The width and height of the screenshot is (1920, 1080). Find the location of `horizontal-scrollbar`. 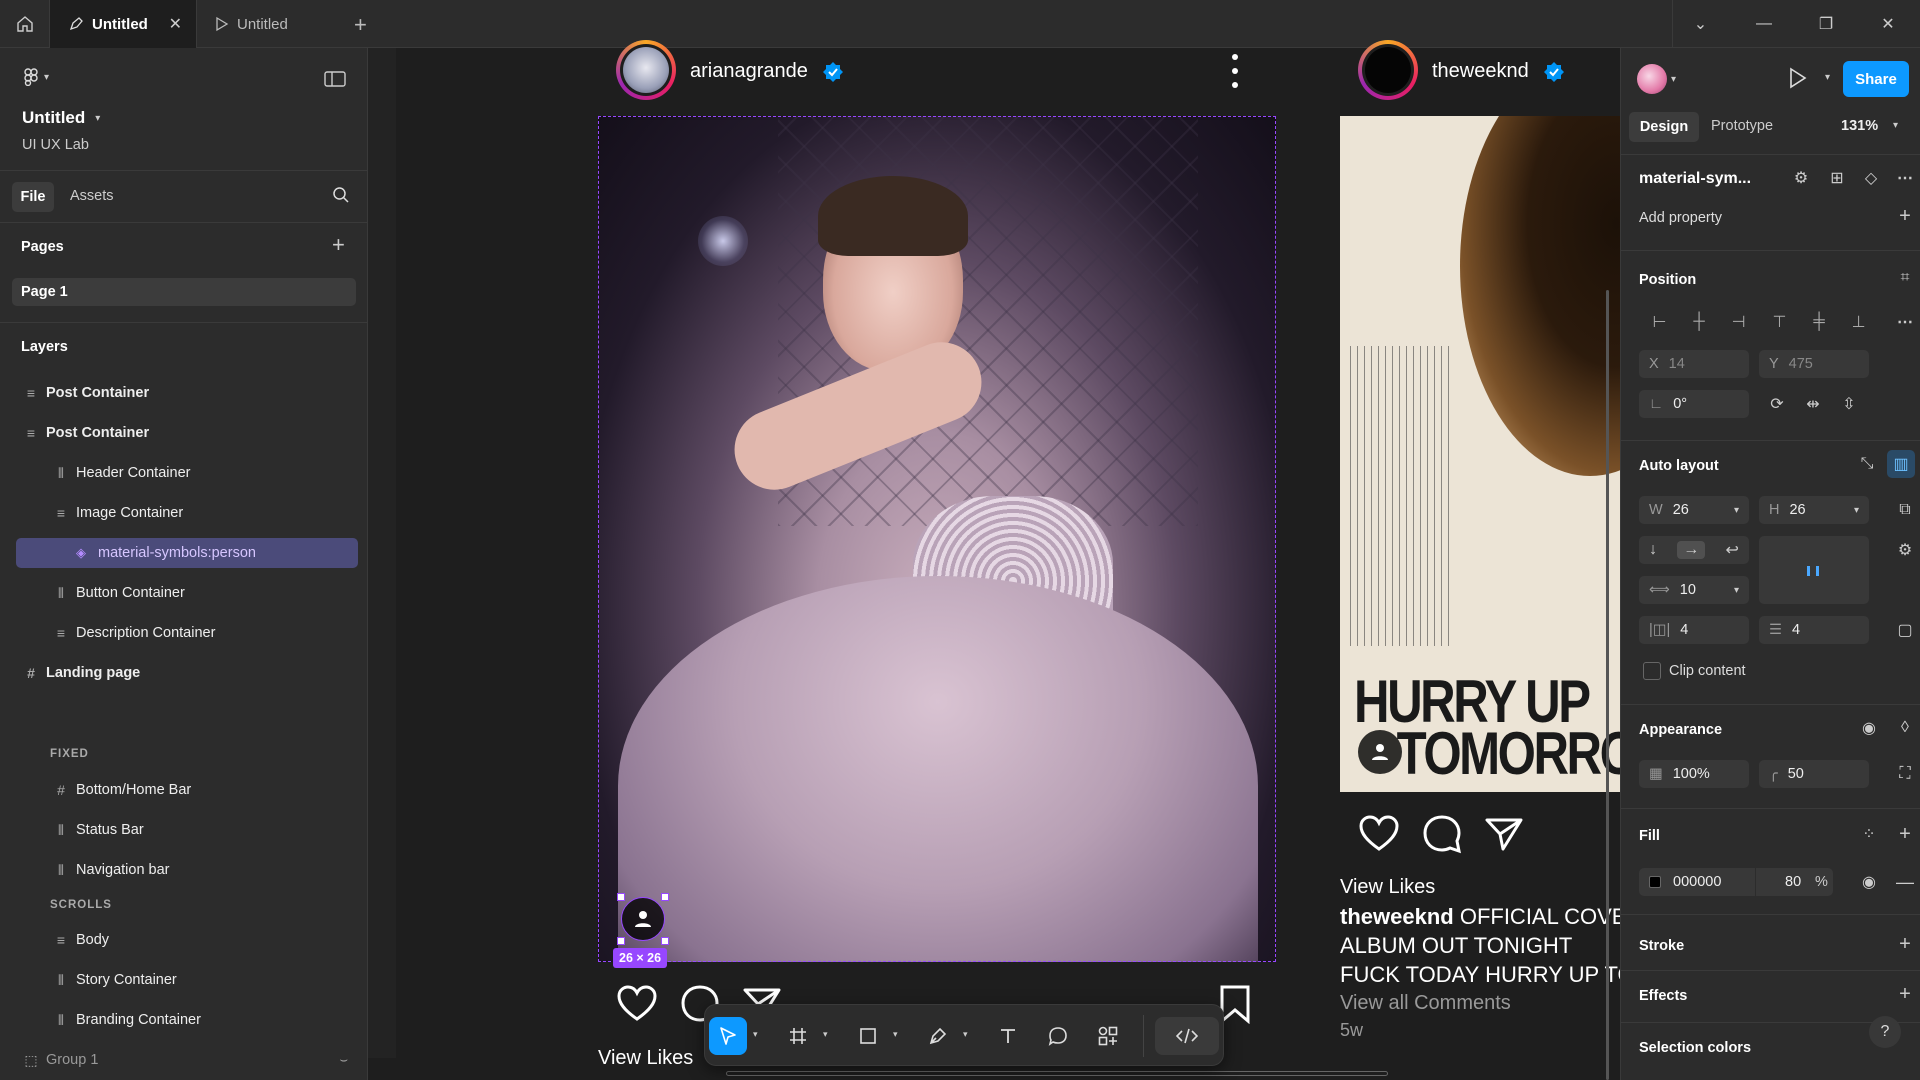

horizontal-scrollbar is located at coordinates (1057, 1073).